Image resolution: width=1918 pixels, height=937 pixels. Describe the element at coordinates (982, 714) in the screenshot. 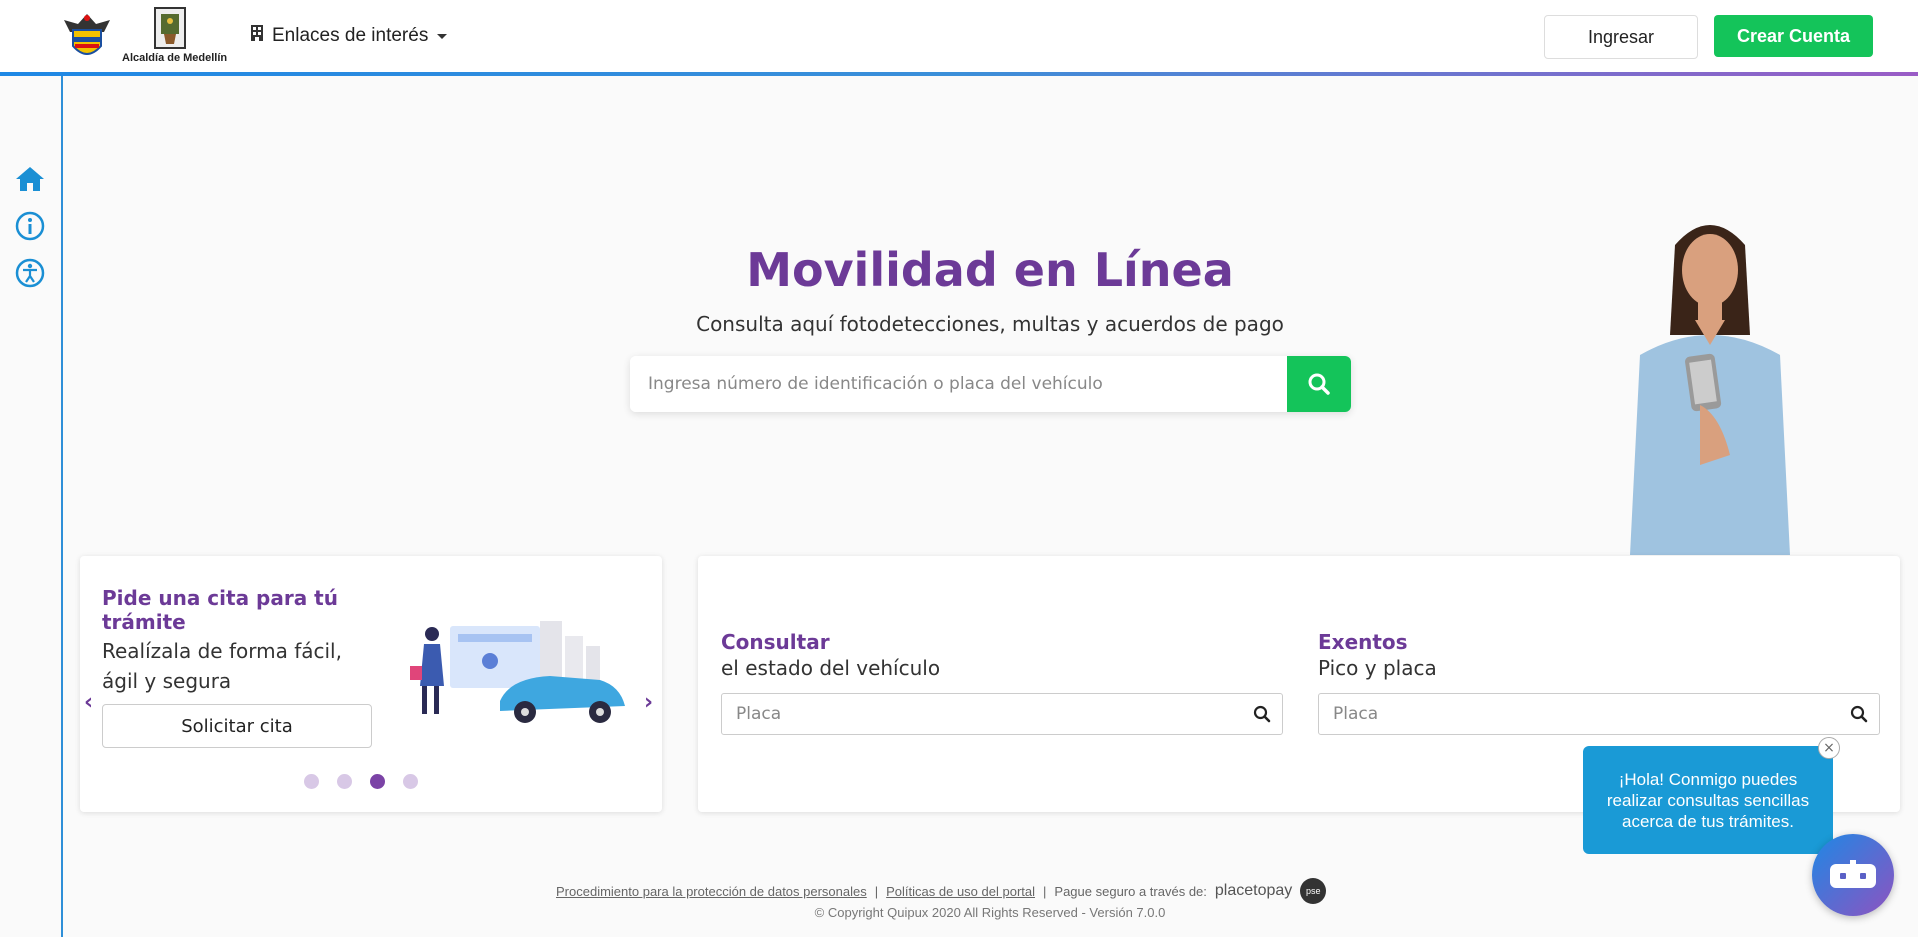

I see `vehicle-plate-input` at that location.